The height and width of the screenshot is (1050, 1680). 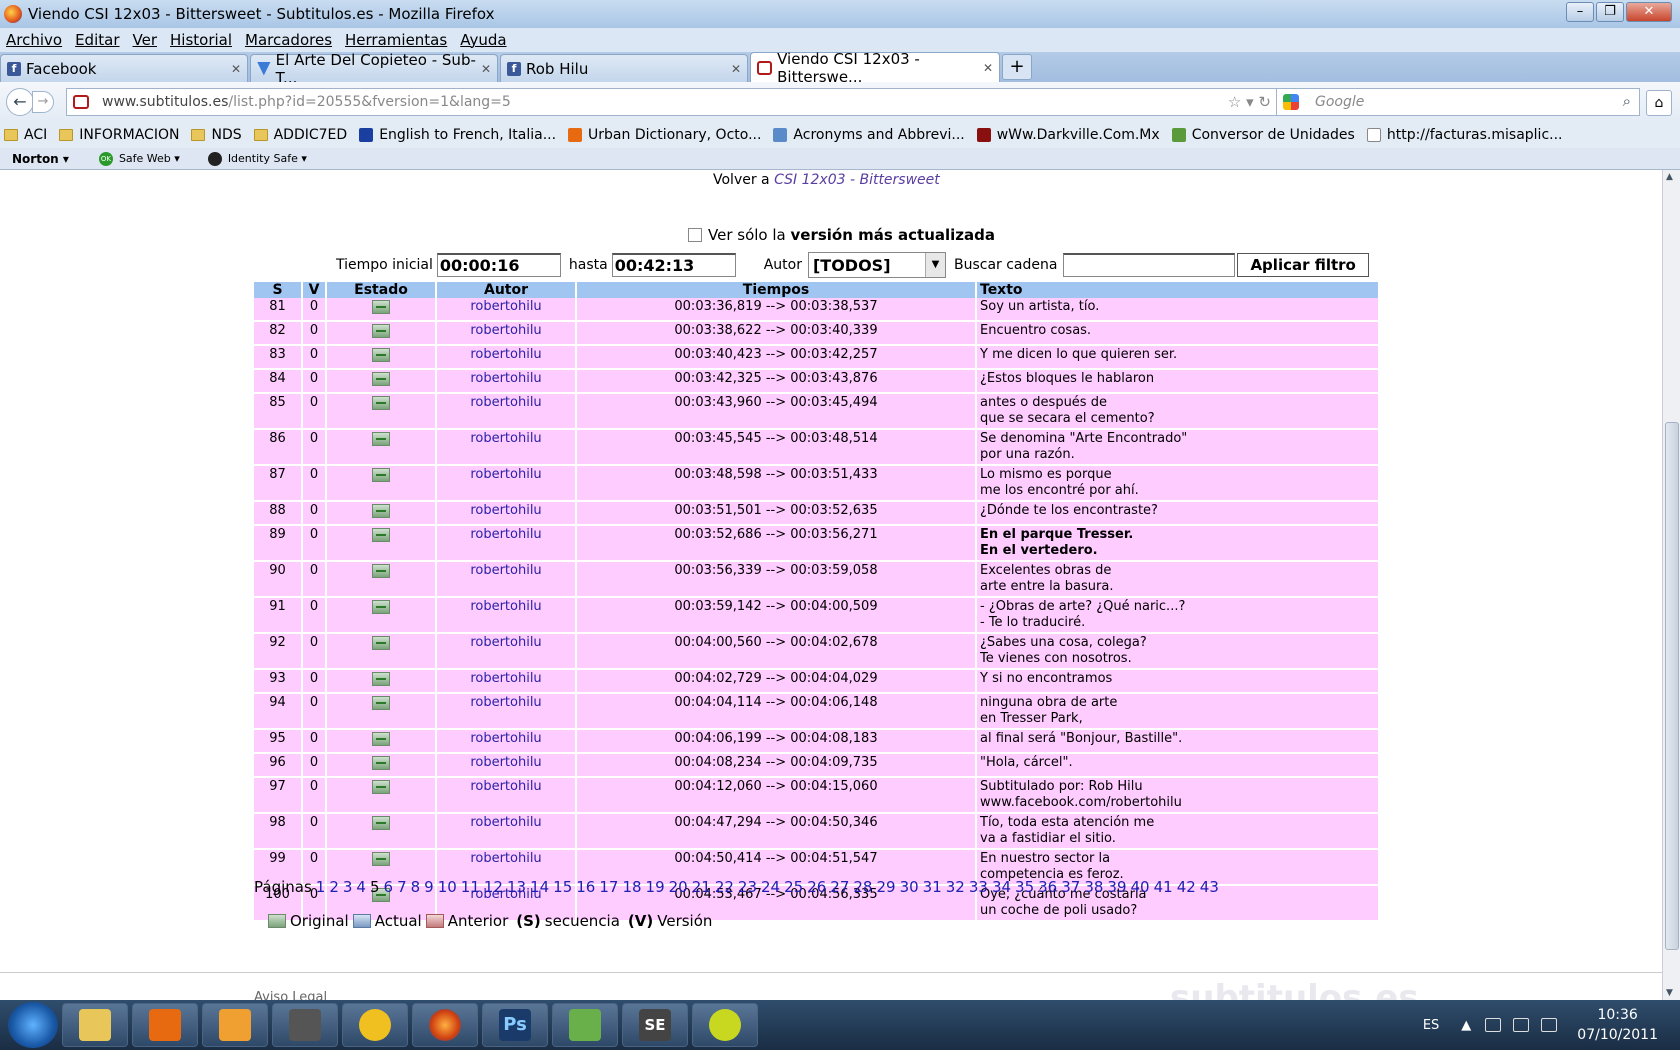 What do you see at coordinates (290, 995) in the screenshot?
I see `aviso-legal-link: Aviso Legal` at bounding box center [290, 995].